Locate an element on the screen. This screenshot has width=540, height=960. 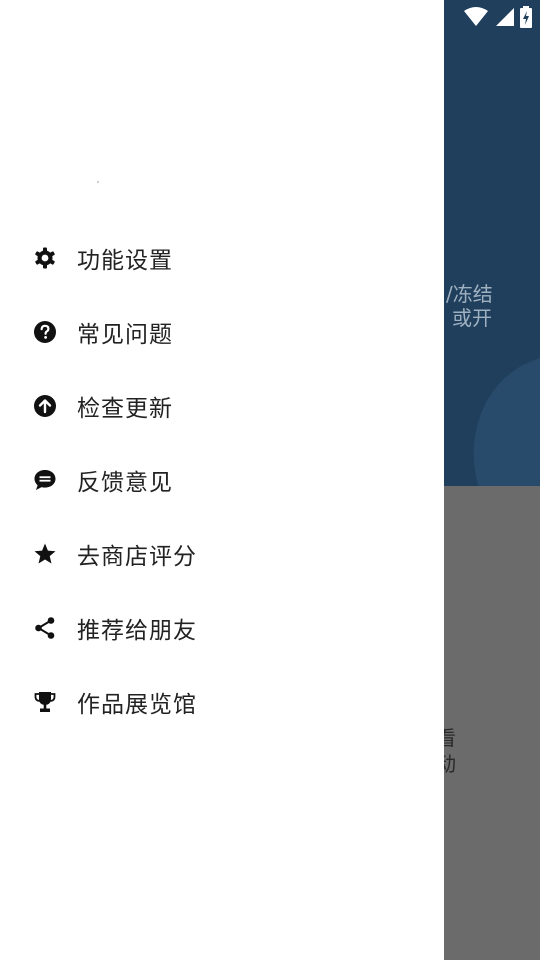
cell-signal-icon is located at coordinates (504, 17).